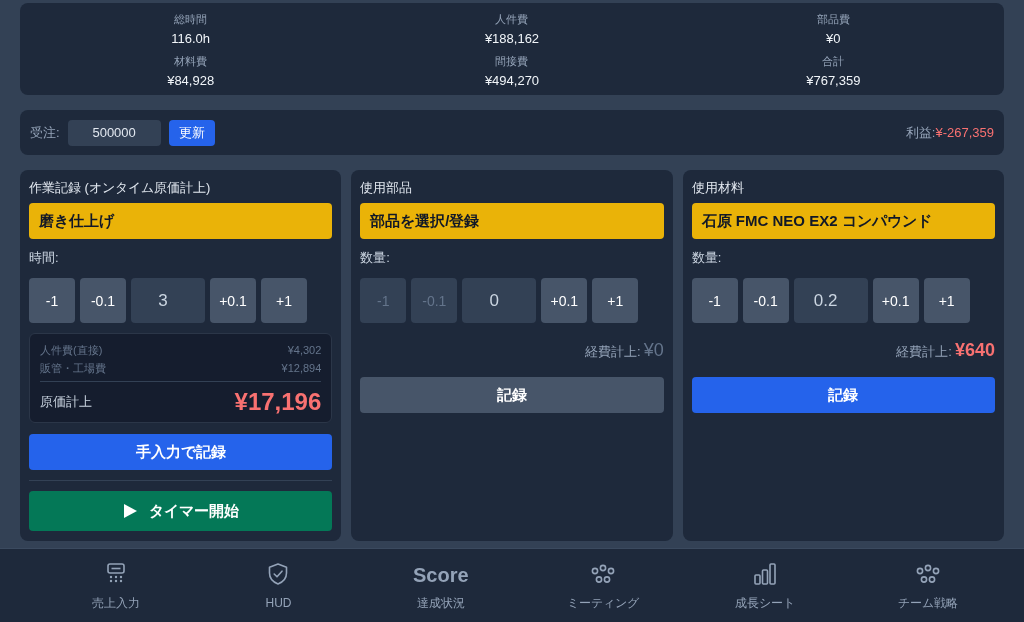  Describe the element at coordinates (181, 511) in the screenshot. I see `timer-start-button: タイマー開始` at that location.